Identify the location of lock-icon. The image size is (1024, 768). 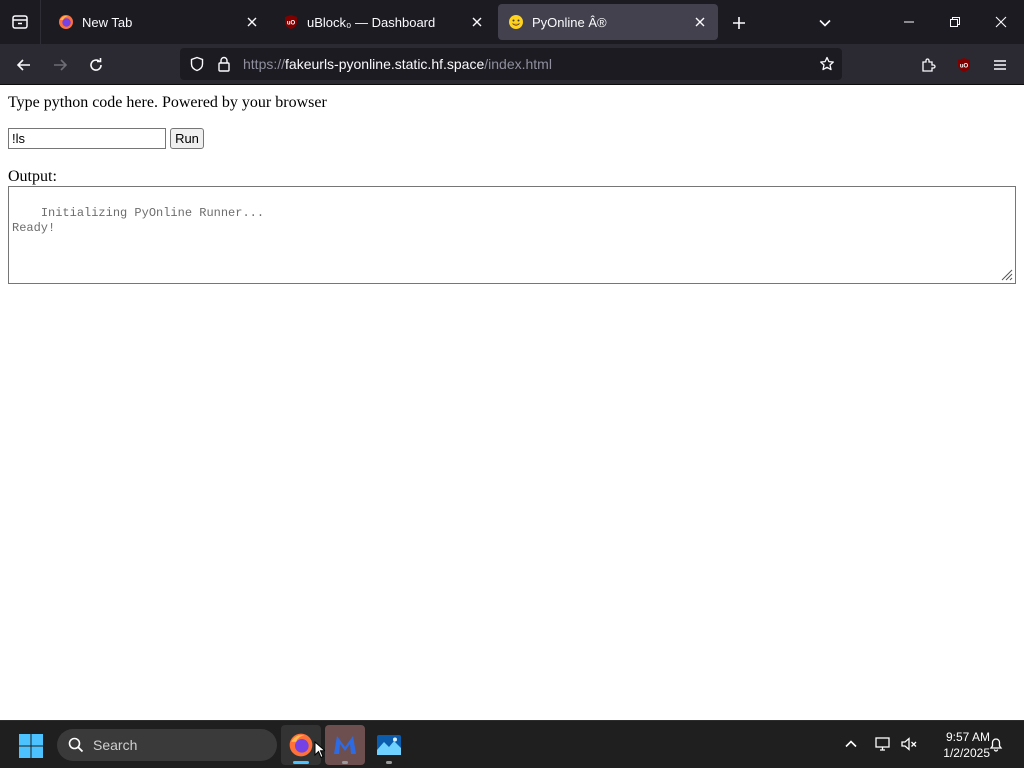
(224, 64).